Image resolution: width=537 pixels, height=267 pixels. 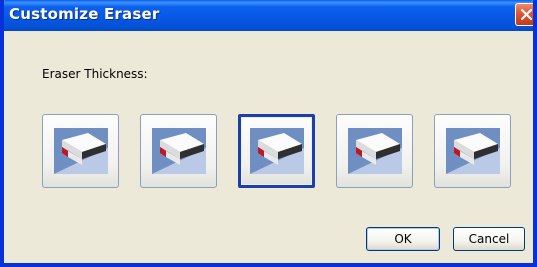 What do you see at coordinates (489, 239) in the screenshot?
I see `cancel-button: Cancel` at bounding box center [489, 239].